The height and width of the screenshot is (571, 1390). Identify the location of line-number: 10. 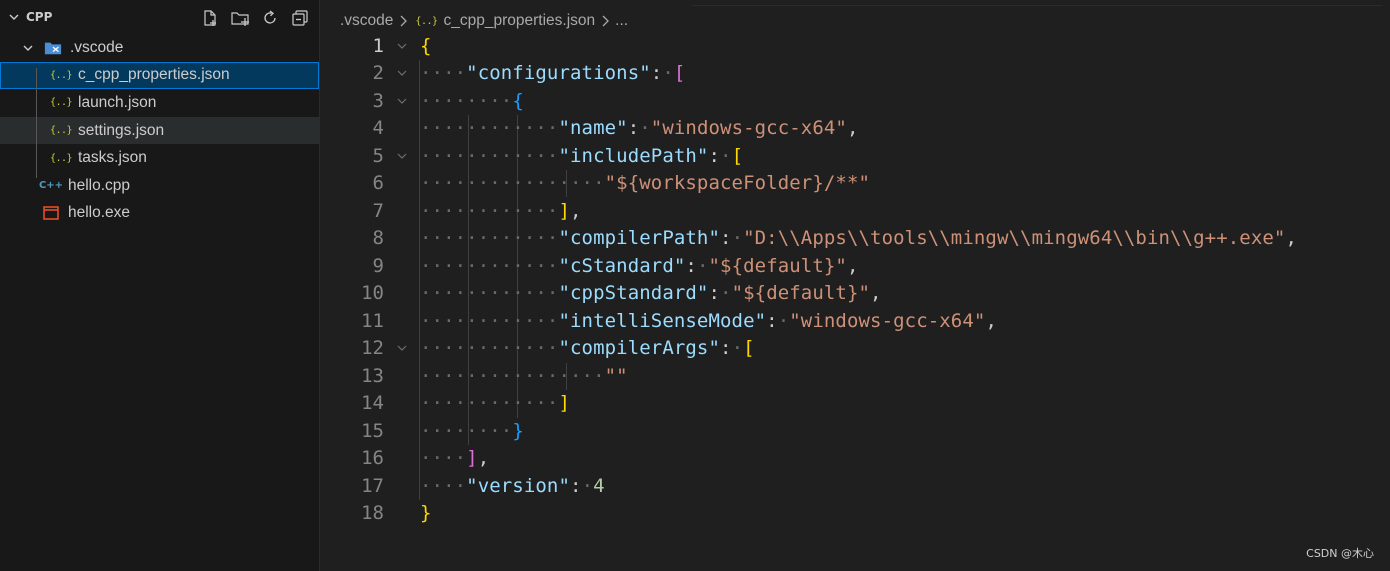
(372, 293).